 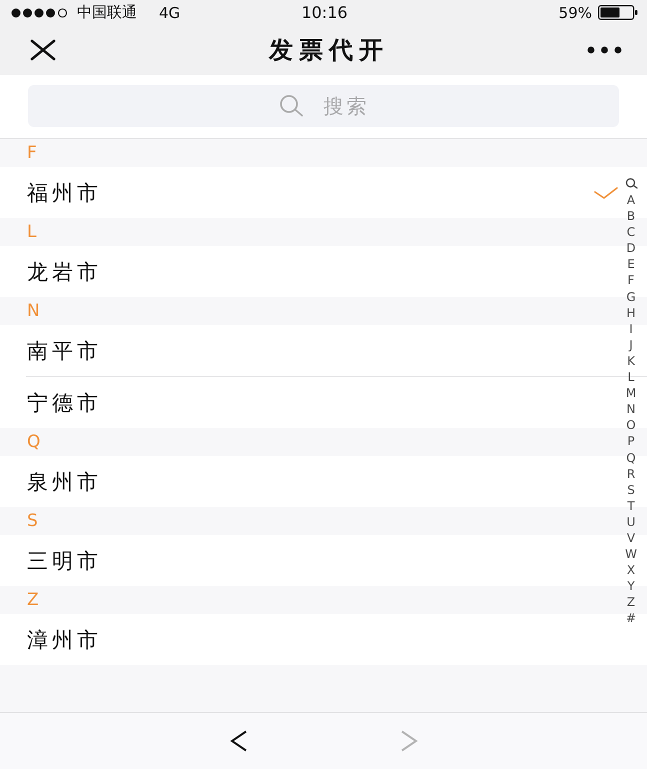 What do you see at coordinates (631, 474) in the screenshot?
I see `index-letter: R` at bounding box center [631, 474].